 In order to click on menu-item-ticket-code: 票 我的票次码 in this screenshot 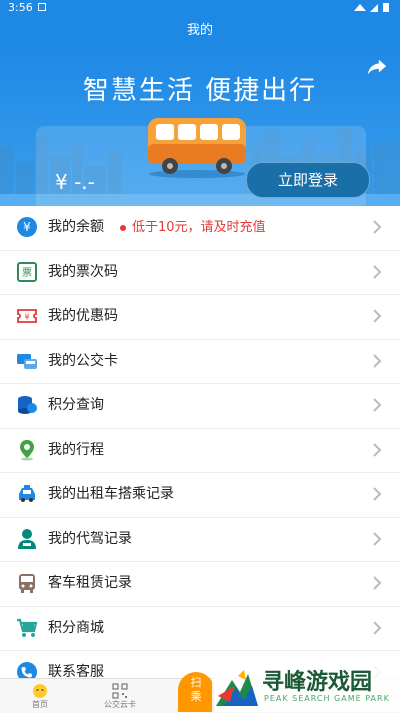, I will do `click(200, 272)`.